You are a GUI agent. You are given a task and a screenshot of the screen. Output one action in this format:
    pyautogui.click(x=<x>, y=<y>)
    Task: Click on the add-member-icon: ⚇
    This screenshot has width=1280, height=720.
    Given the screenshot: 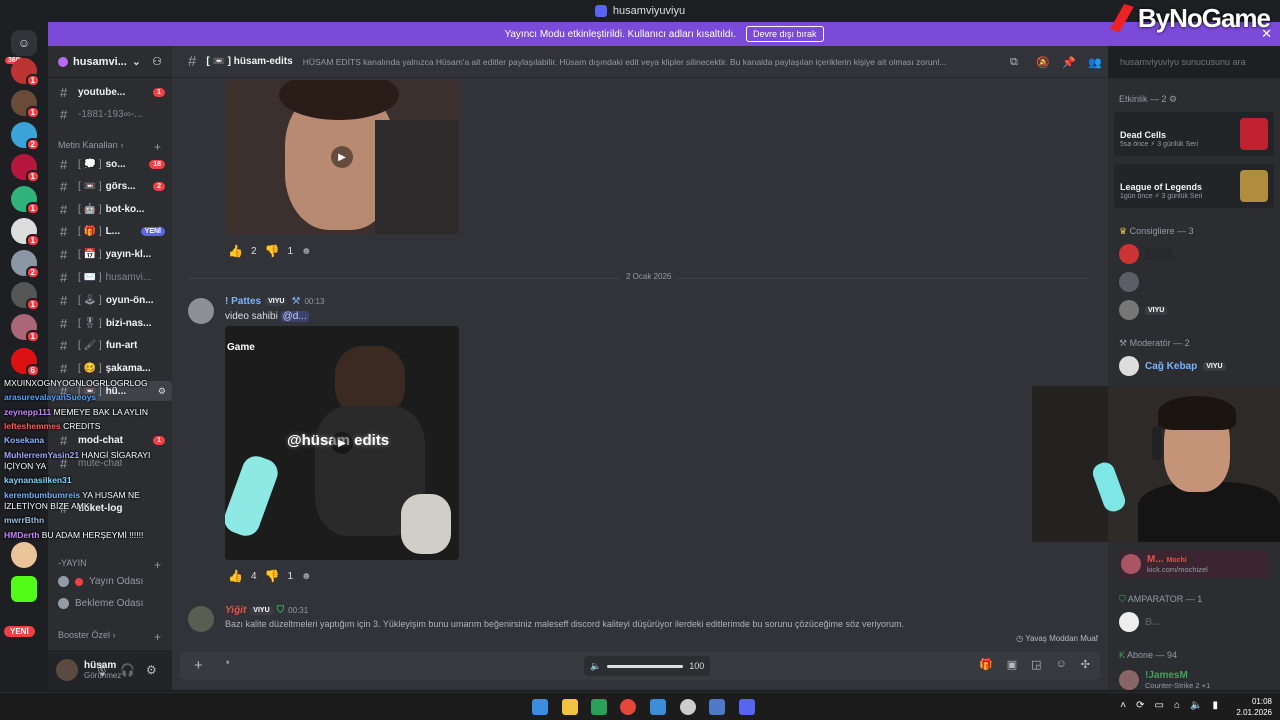 What is the action you would take?
    pyautogui.click(x=157, y=61)
    